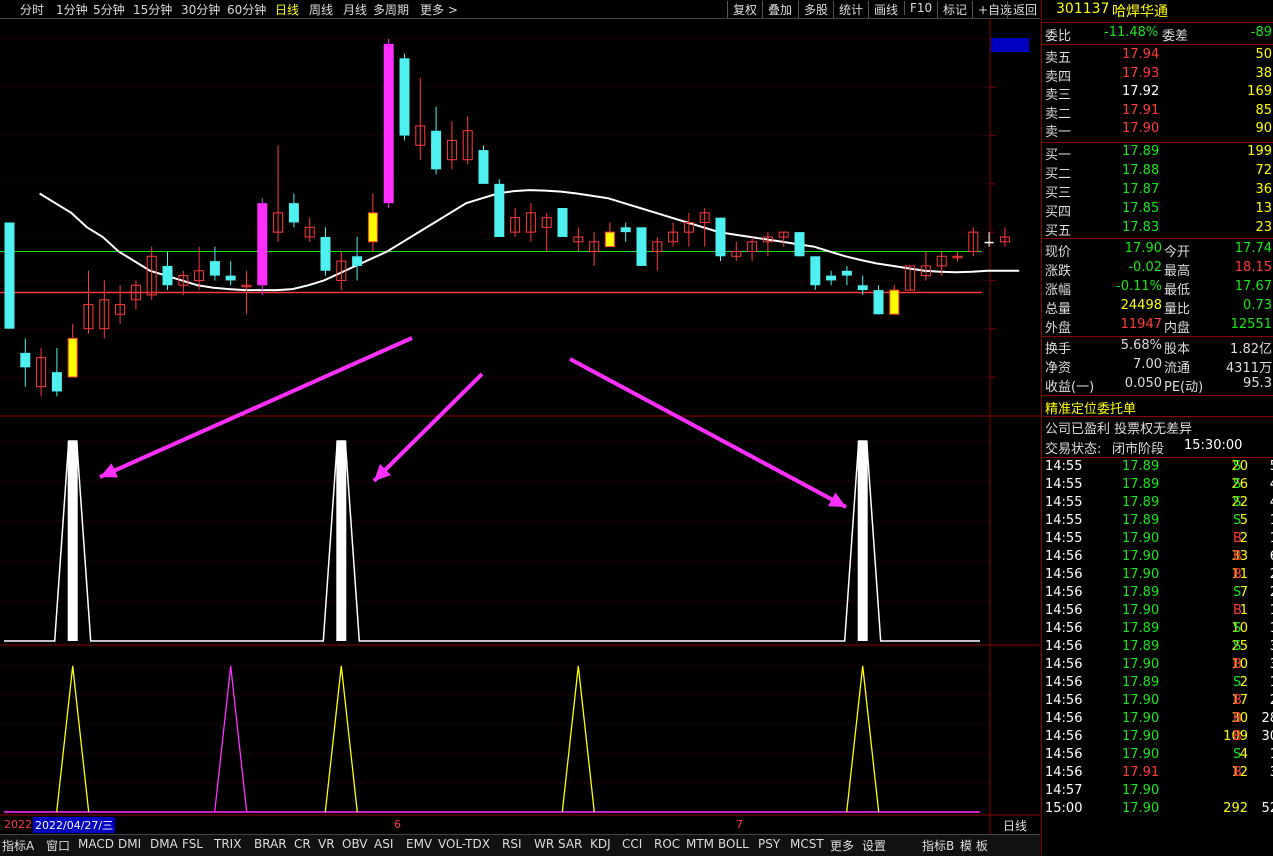 The width and height of the screenshot is (1273, 856). What do you see at coordinates (1064, 790) in the screenshot?
I see `tick-time: 14:57` at bounding box center [1064, 790].